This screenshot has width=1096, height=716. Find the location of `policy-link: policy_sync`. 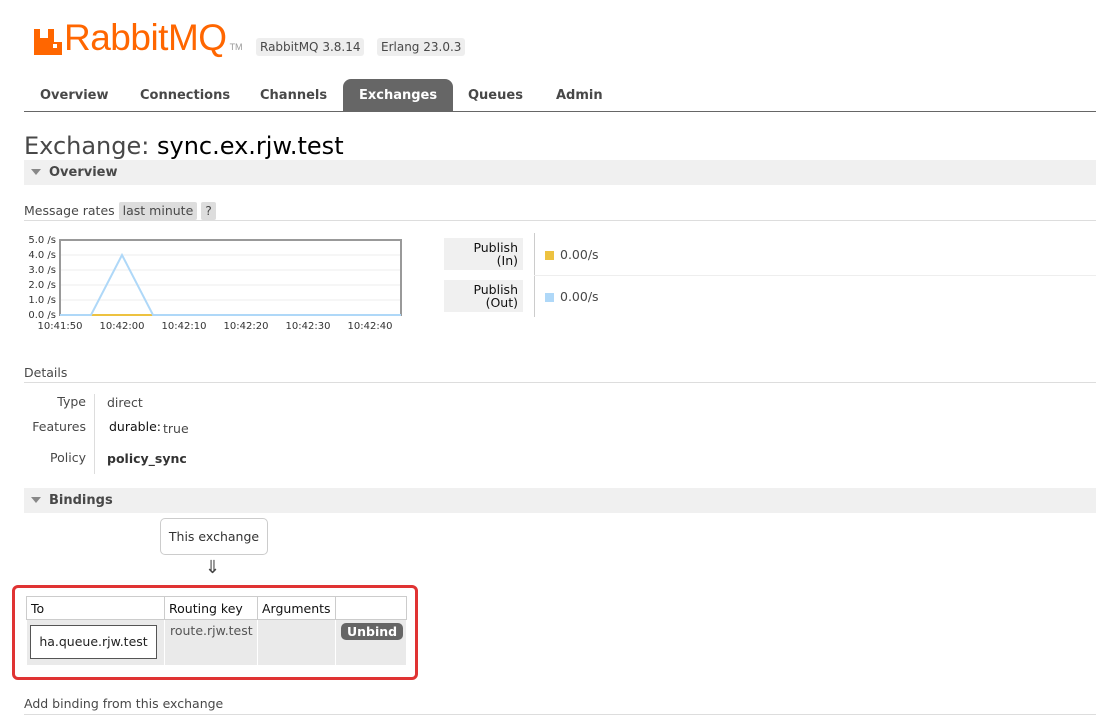

policy-link: policy_sync is located at coordinates (147, 458).